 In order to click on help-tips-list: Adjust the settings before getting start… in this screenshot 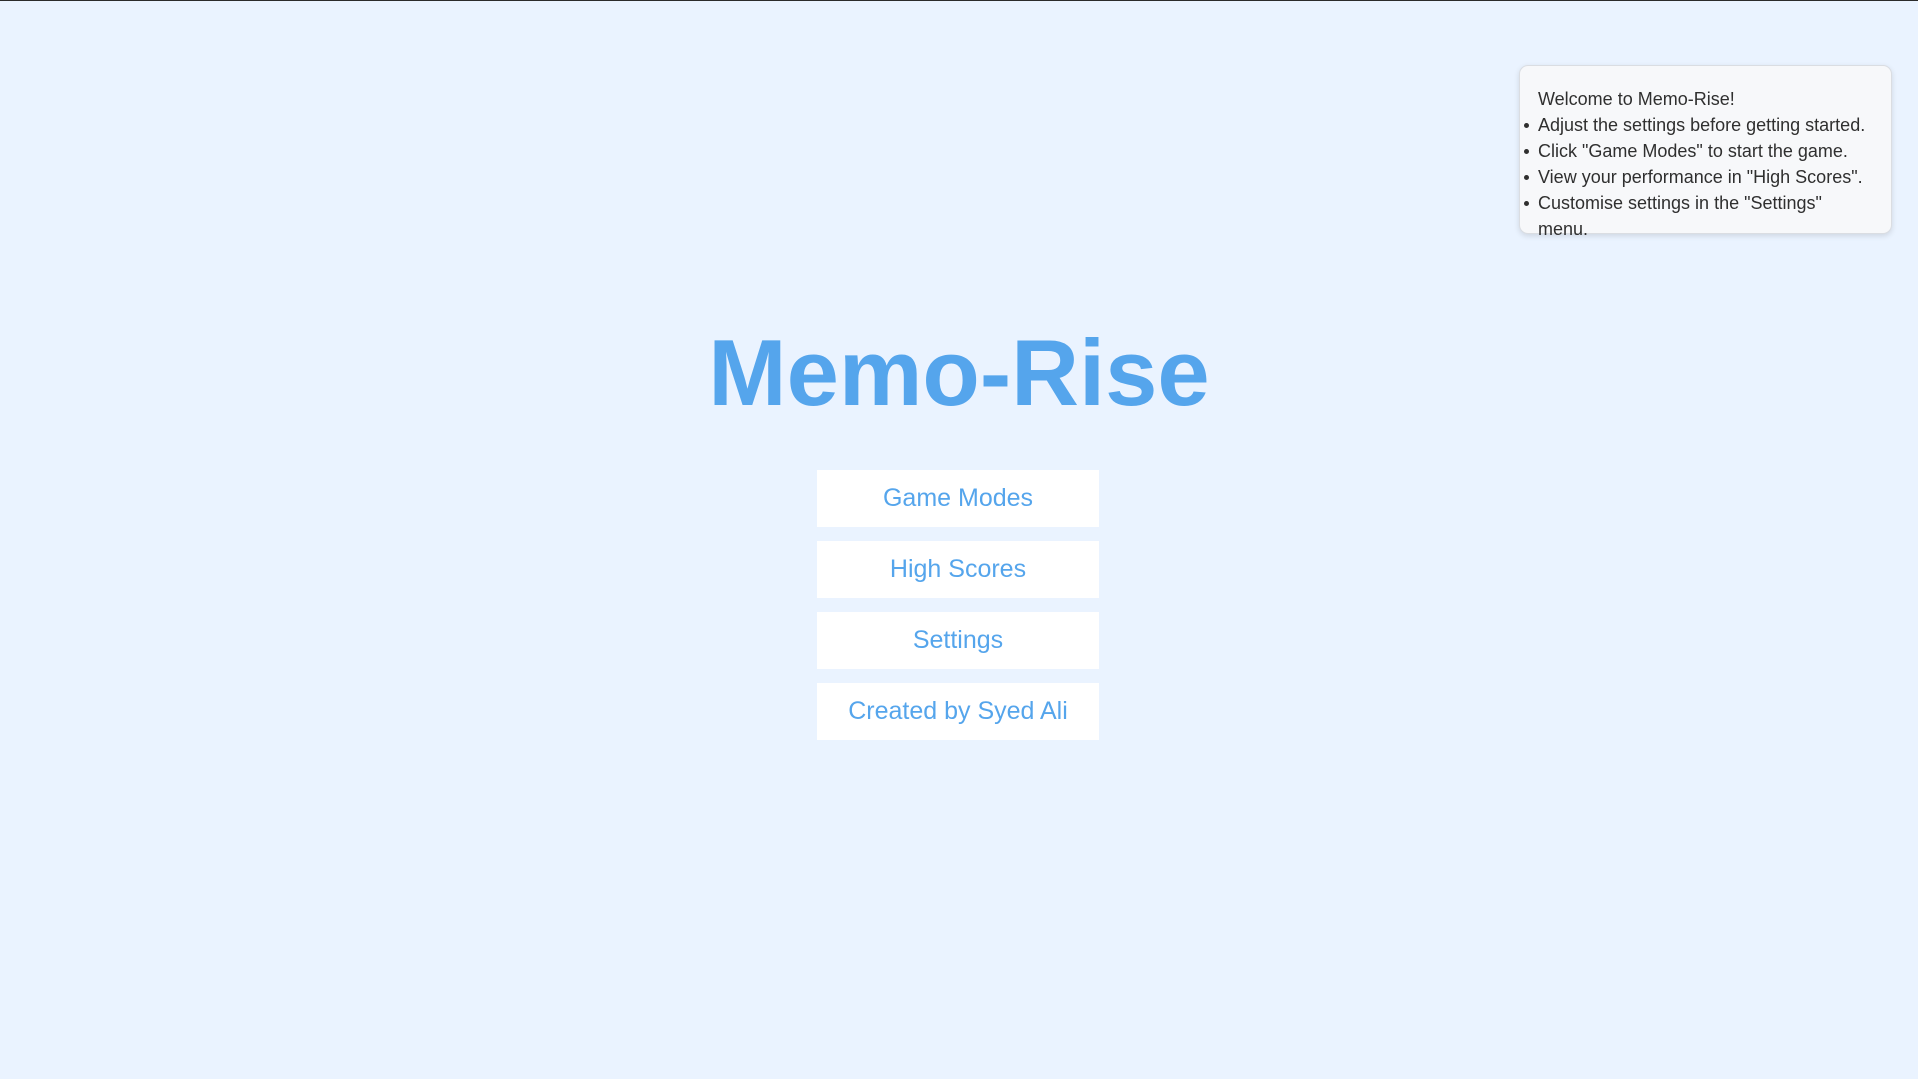, I will do `click(1698, 177)`.